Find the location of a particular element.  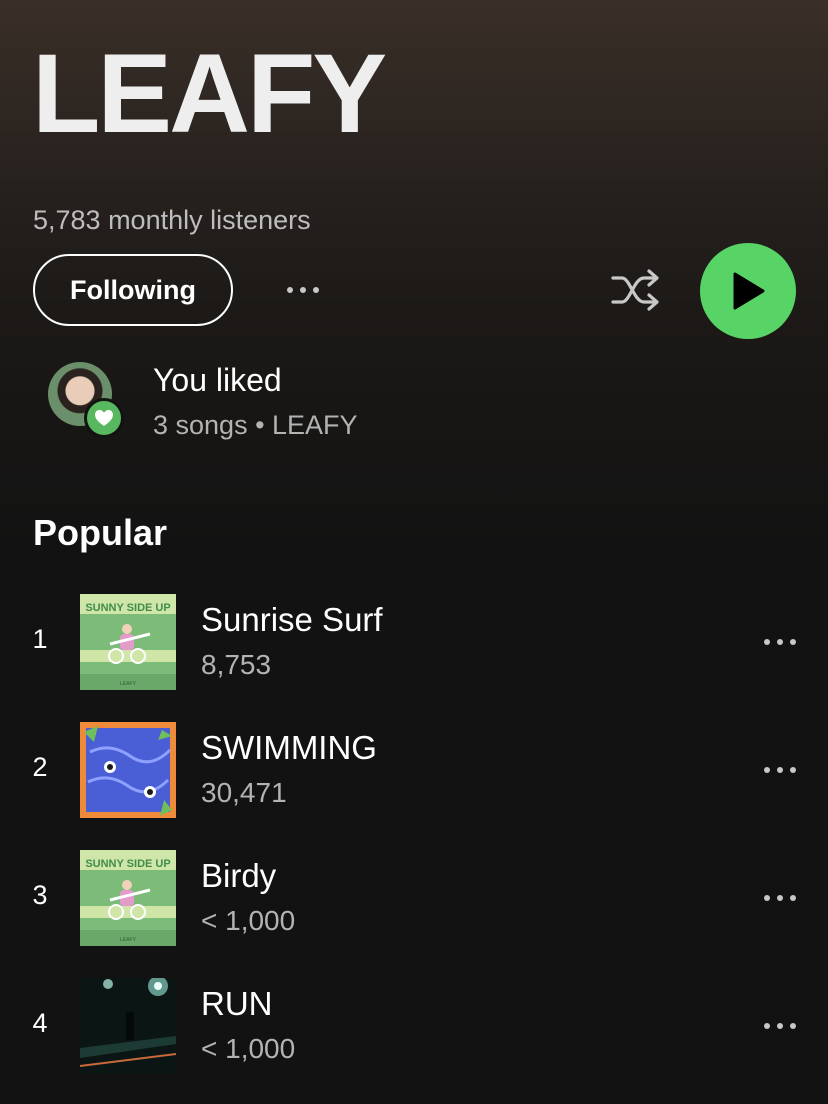

track-plays: 8,753 is located at coordinates (236, 664).